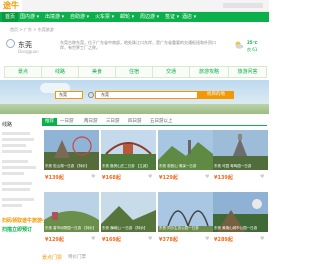 This screenshot has width=320, height=264. What do you see at coordinates (161, 121) in the screenshot?
I see `filter-5day-plus: 五日游以上` at bounding box center [161, 121].